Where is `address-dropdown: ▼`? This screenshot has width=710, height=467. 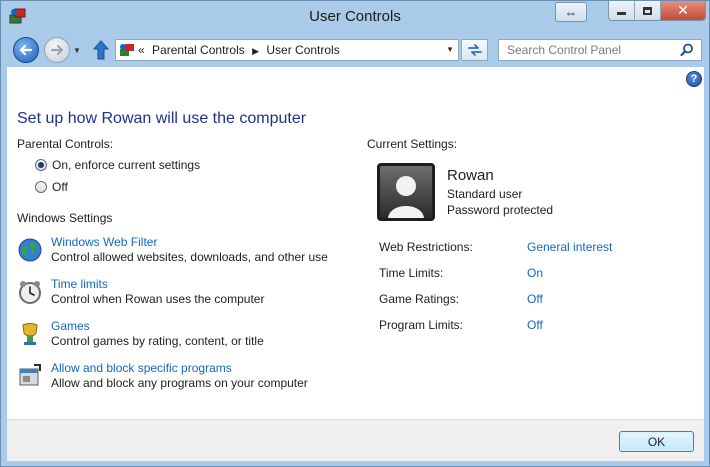 address-dropdown: ▼ is located at coordinates (450, 49).